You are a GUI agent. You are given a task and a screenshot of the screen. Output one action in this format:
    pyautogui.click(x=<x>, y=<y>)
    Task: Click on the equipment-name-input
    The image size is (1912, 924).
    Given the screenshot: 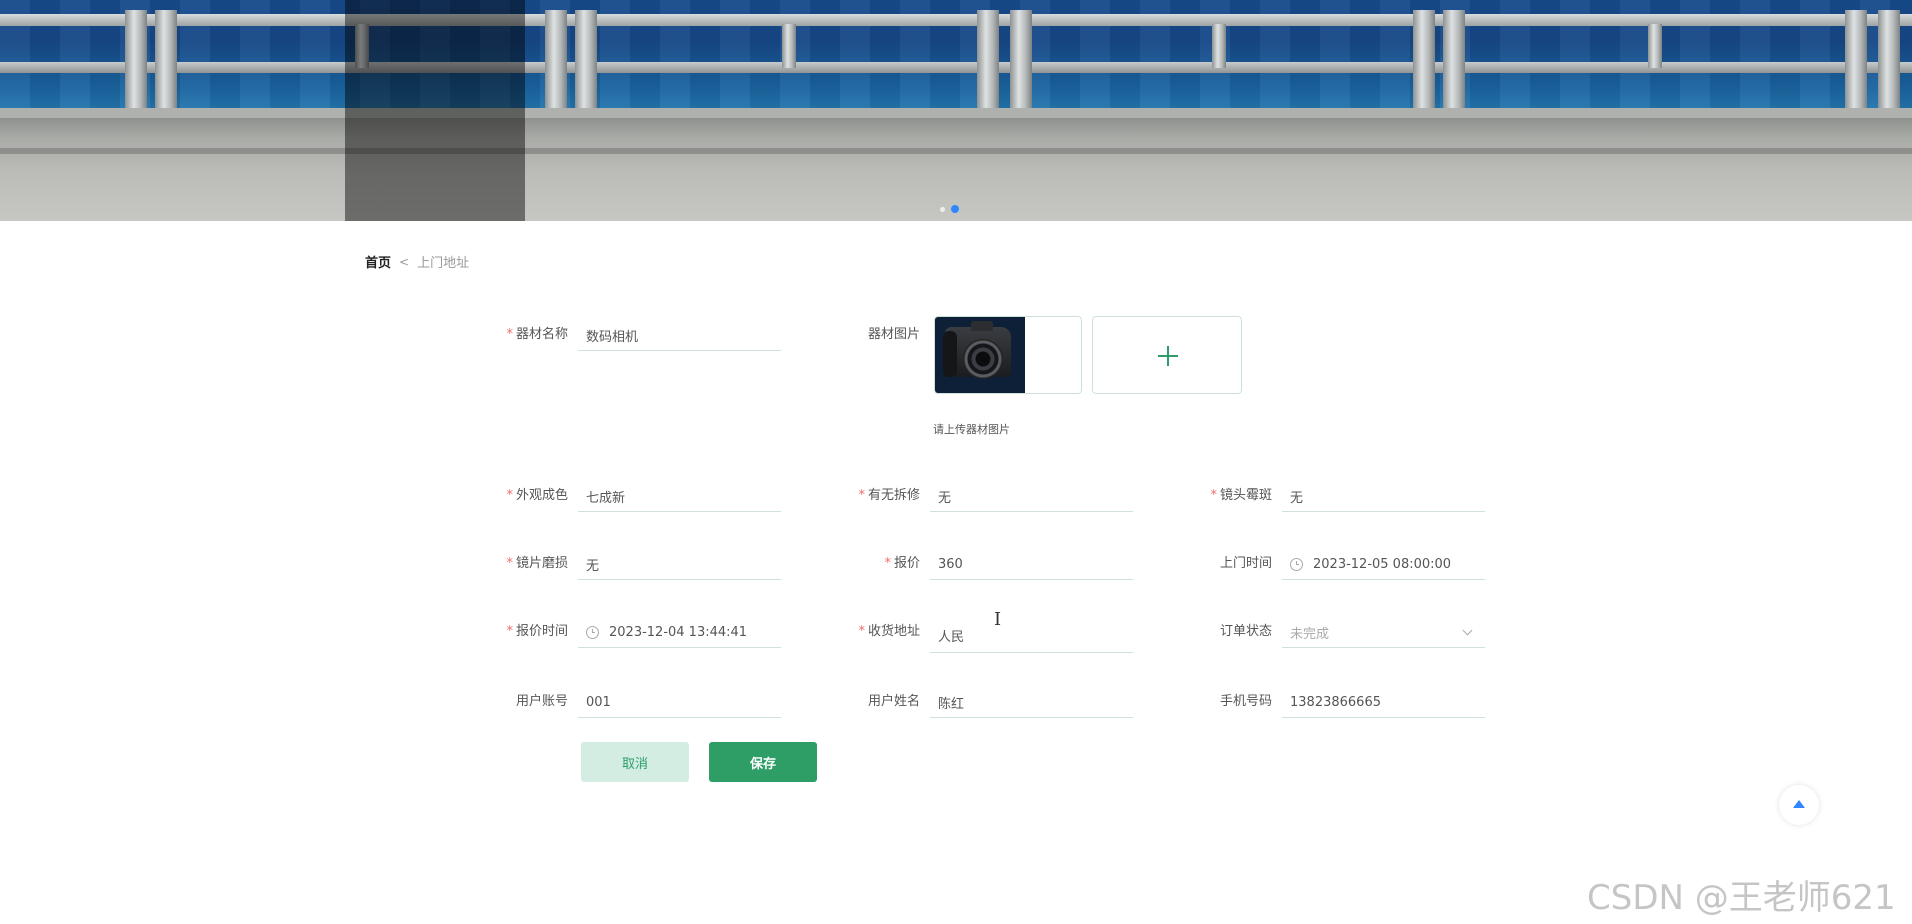 What is the action you would take?
    pyautogui.click(x=679, y=336)
    